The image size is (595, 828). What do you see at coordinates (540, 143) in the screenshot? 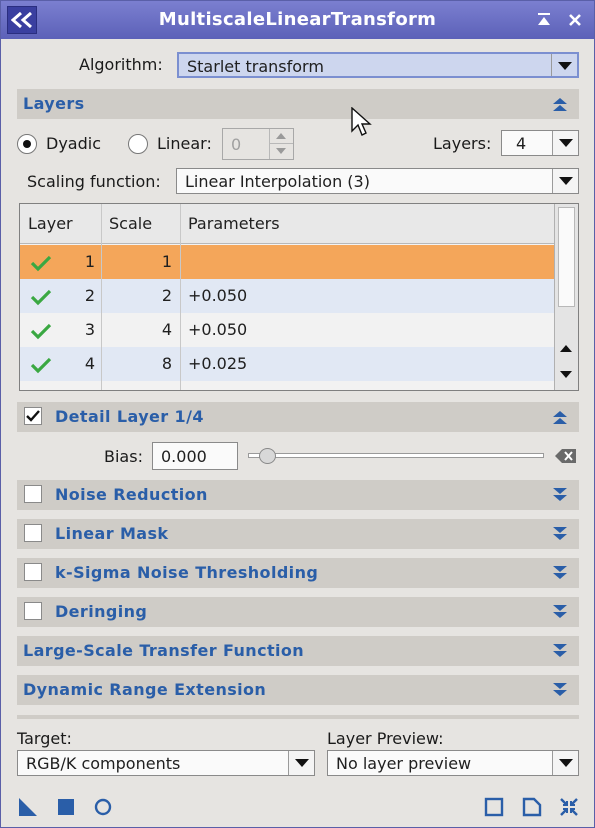
I see `layers-count-select: 4` at bounding box center [540, 143].